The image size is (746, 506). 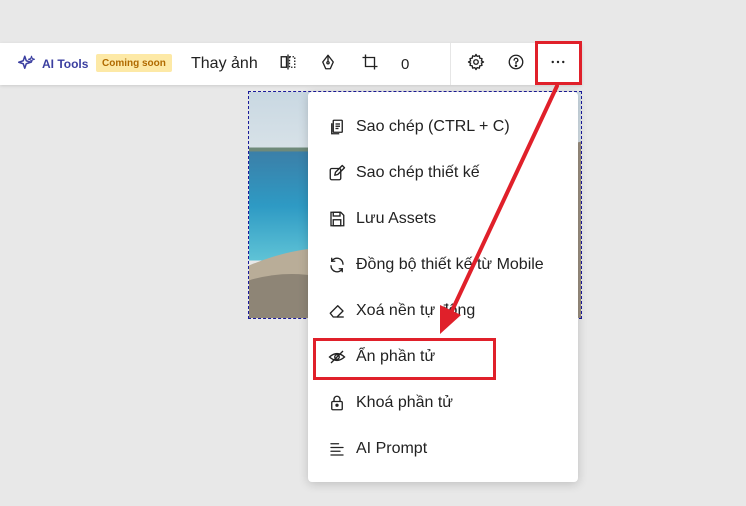 What do you see at coordinates (65, 64) in the screenshot?
I see `ai-tools-label: AI Tools` at bounding box center [65, 64].